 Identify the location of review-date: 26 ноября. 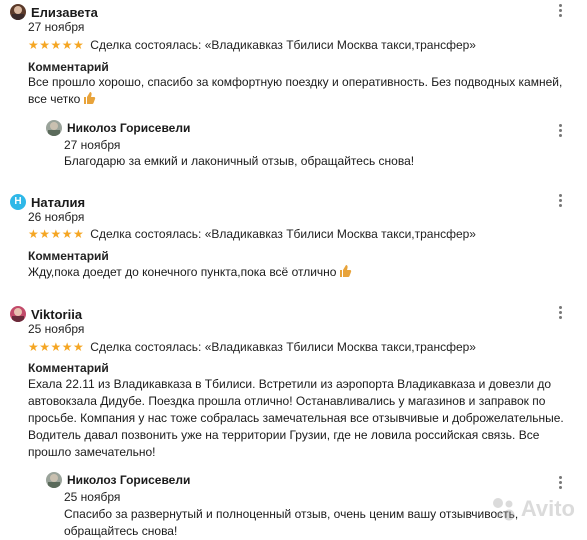
(56, 217).